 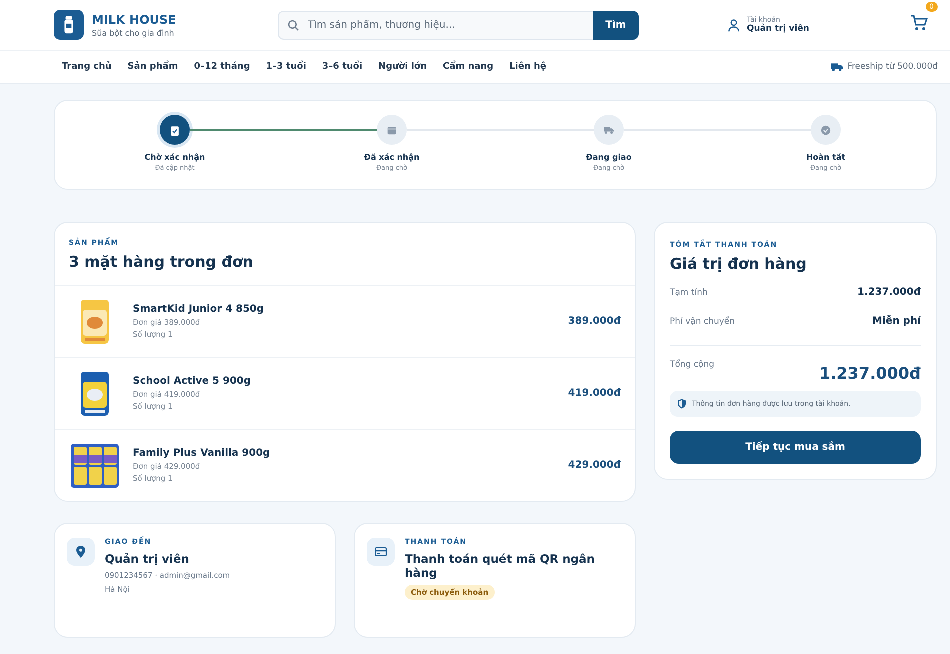 I want to click on credit-card-icon, so click(x=381, y=552).